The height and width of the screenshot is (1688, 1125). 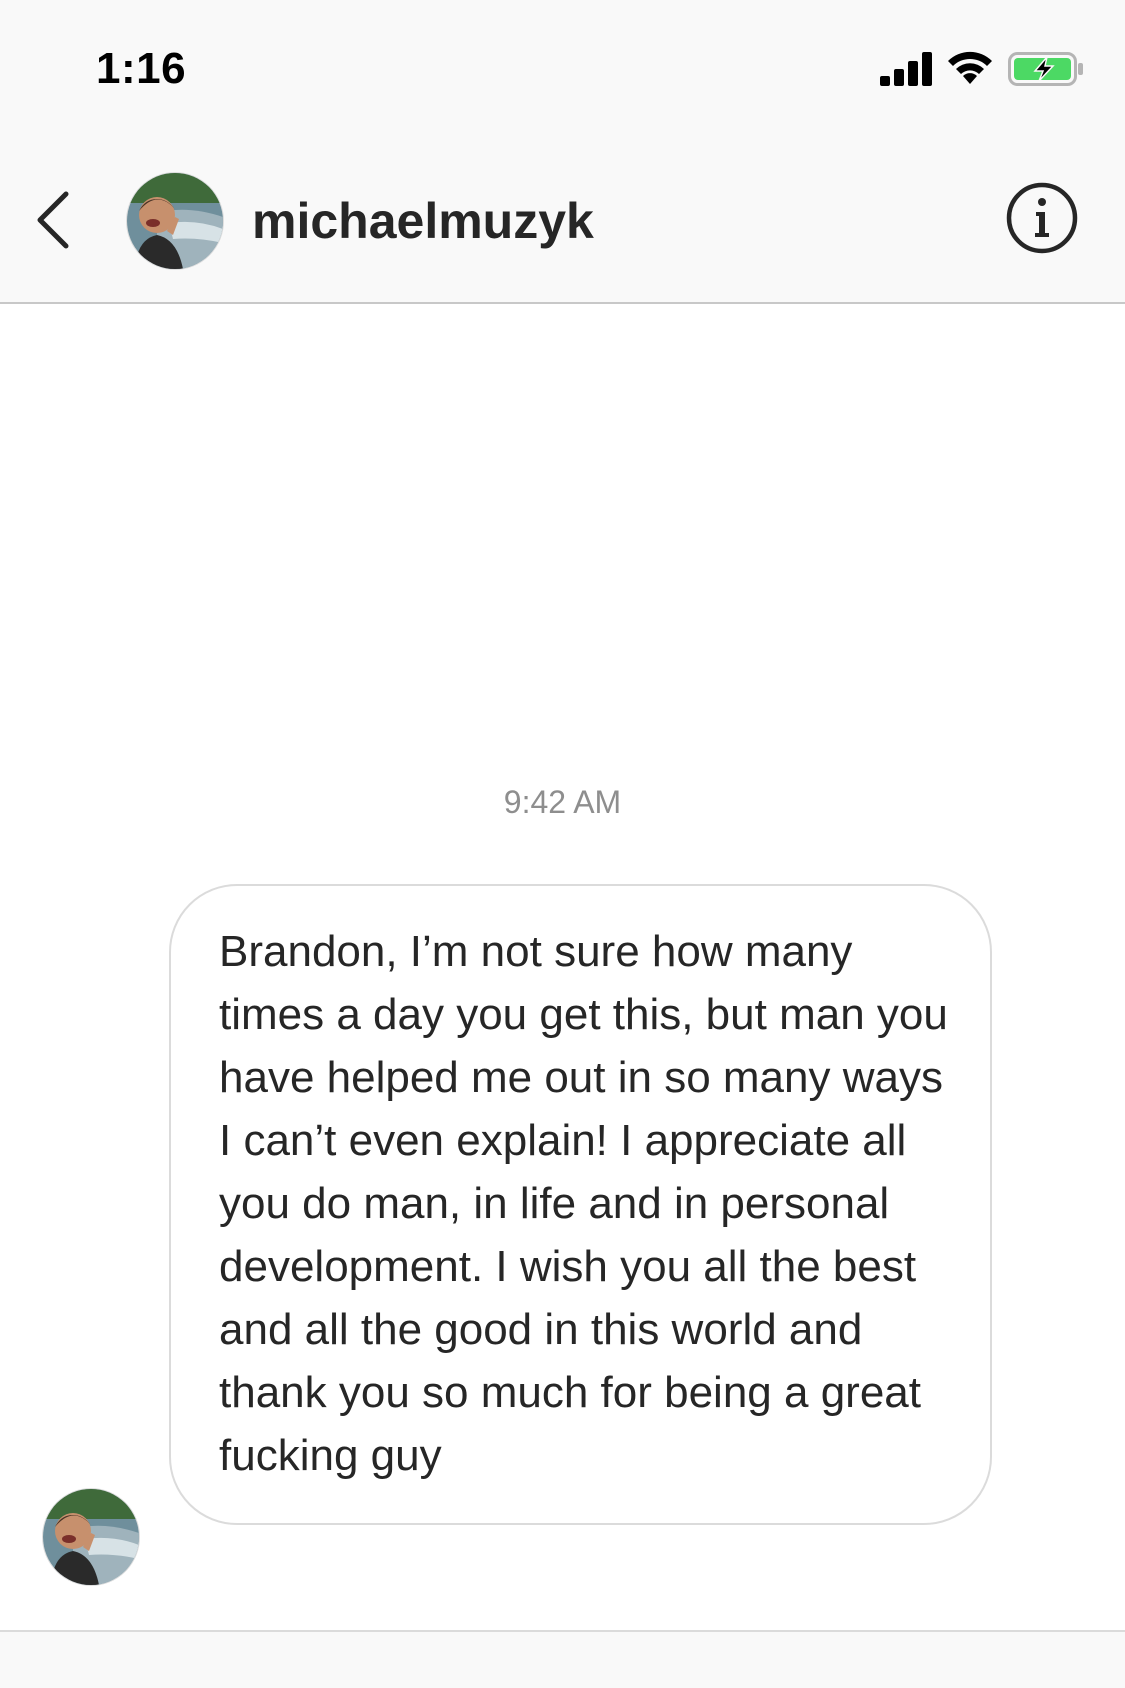 What do you see at coordinates (55, 220) in the screenshot?
I see `back-button` at bounding box center [55, 220].